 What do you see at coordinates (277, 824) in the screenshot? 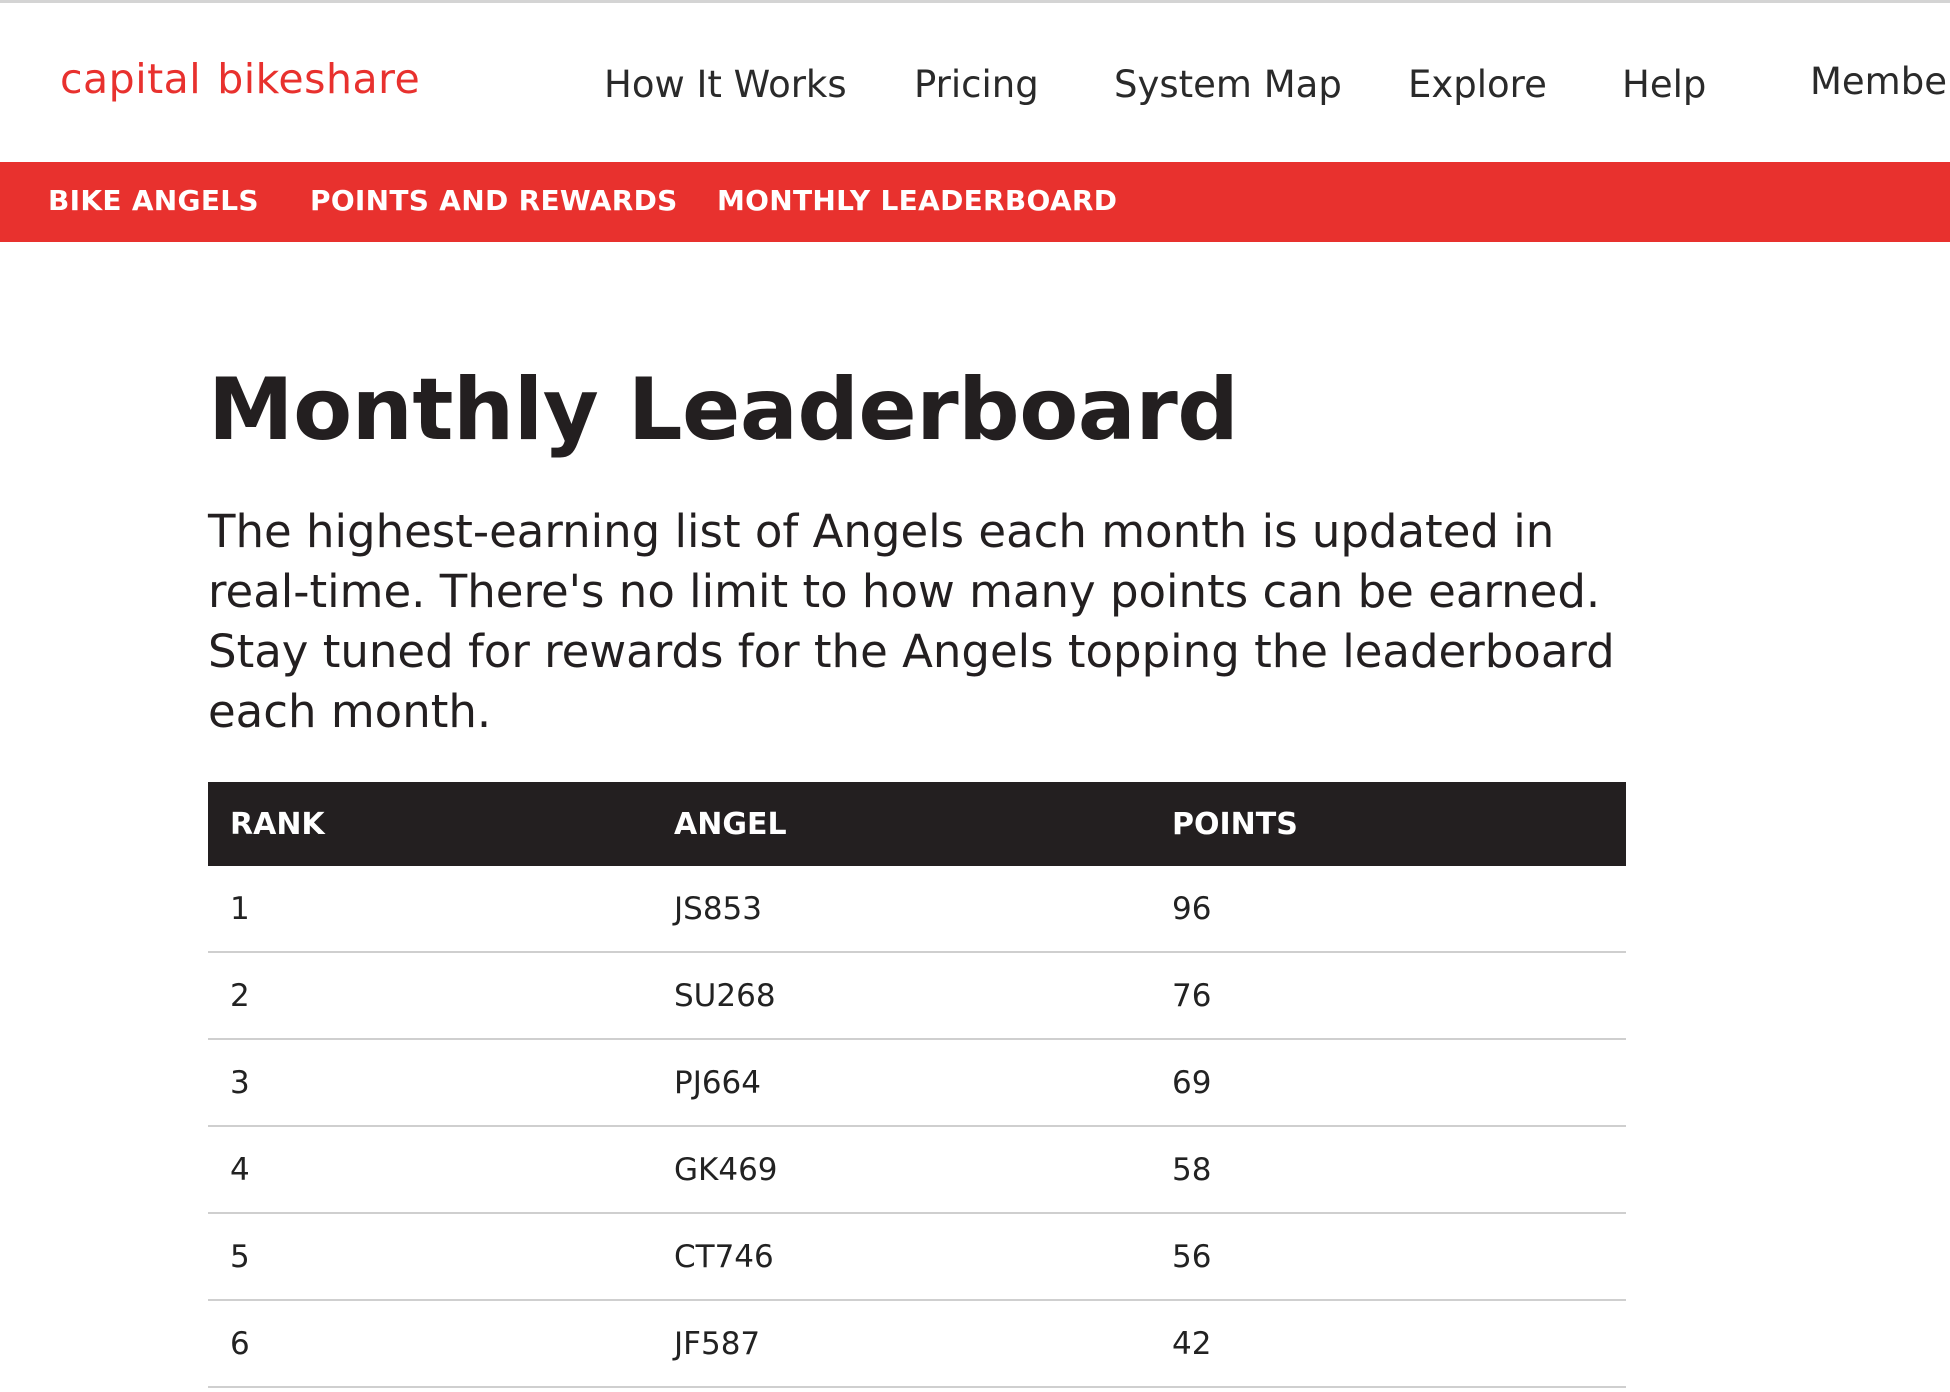
I see `column-header-rank: RANK` at bounding box center [277, 824].